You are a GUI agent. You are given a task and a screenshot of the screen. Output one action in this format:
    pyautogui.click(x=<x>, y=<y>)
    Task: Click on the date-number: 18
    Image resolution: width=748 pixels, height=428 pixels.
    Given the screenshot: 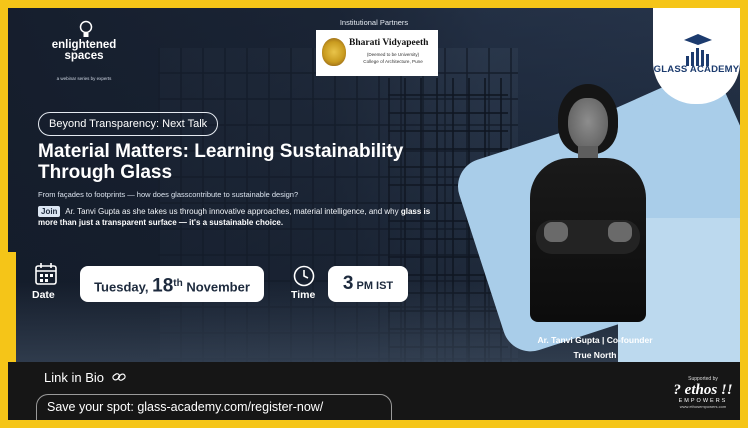 What is the action you would take?
    pyautogui.click(x=163, y=286)
    